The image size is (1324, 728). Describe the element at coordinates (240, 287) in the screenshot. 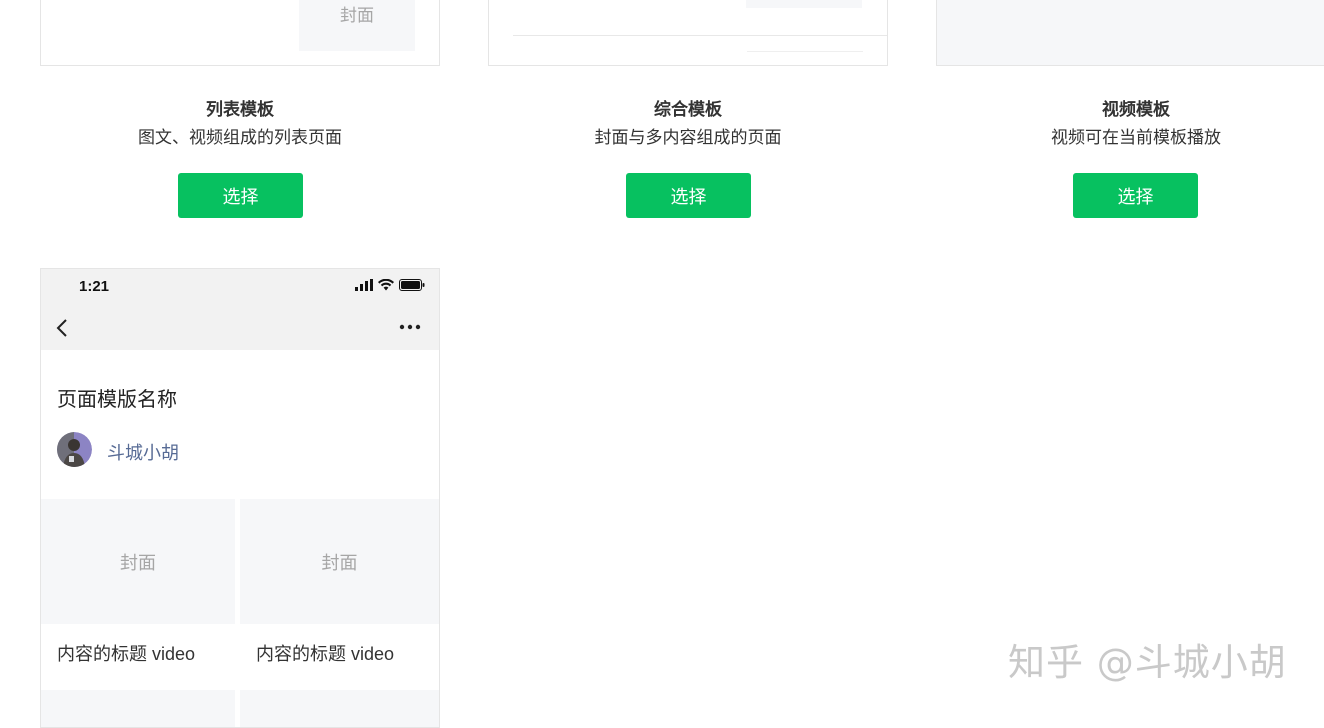

I see `status-bar: 1:21` at that location.